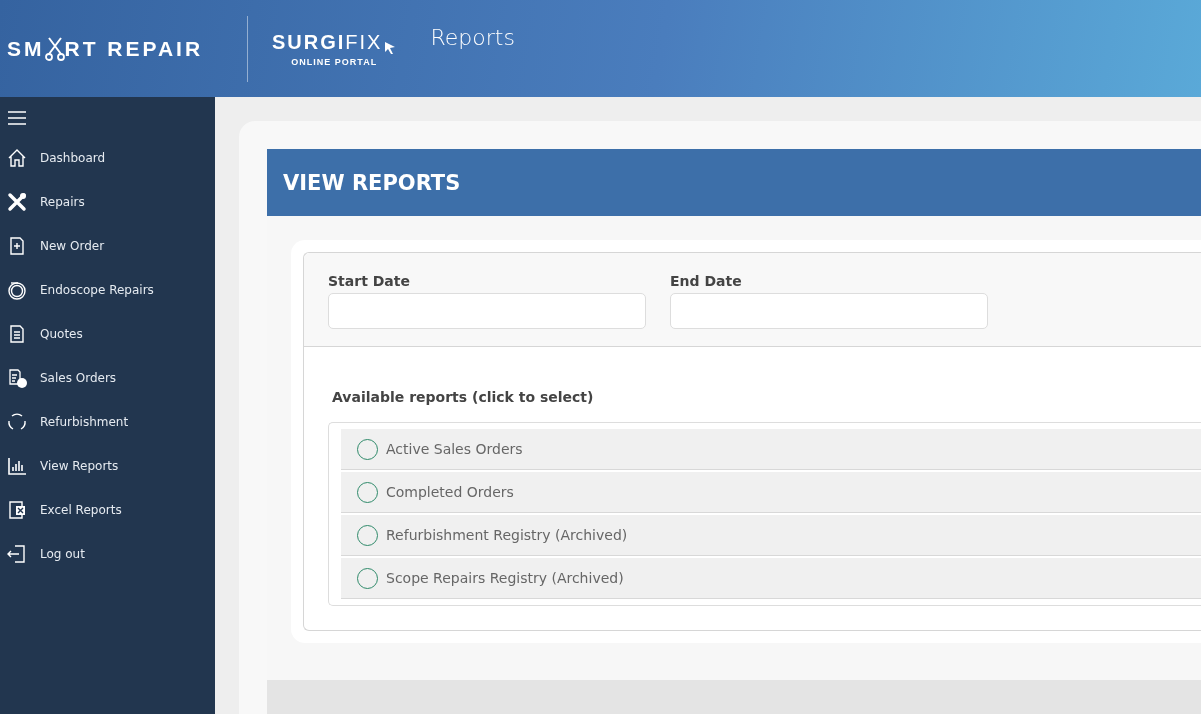  What do you see at coordinates (334, 61) in the screenshot?
I see `brand-subtitle: ONLINE PORTAL` at bounding box center [334, 61].